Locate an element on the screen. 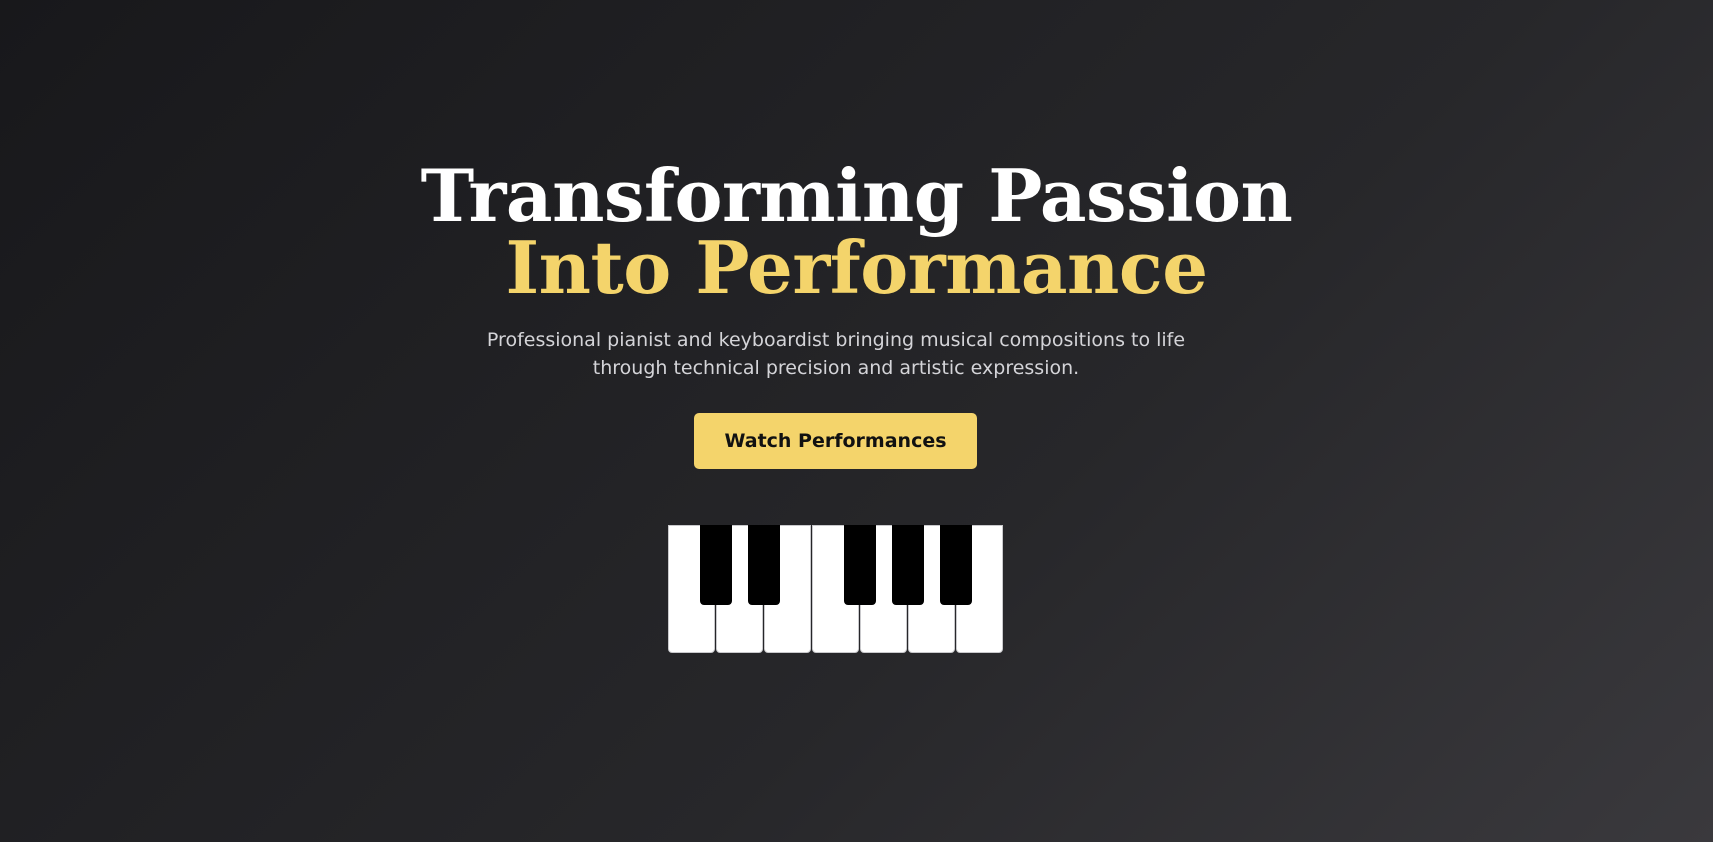 This screenshot has width=1713, height=842. piano-keyboard-illustration is located at coordinates (836, 589).